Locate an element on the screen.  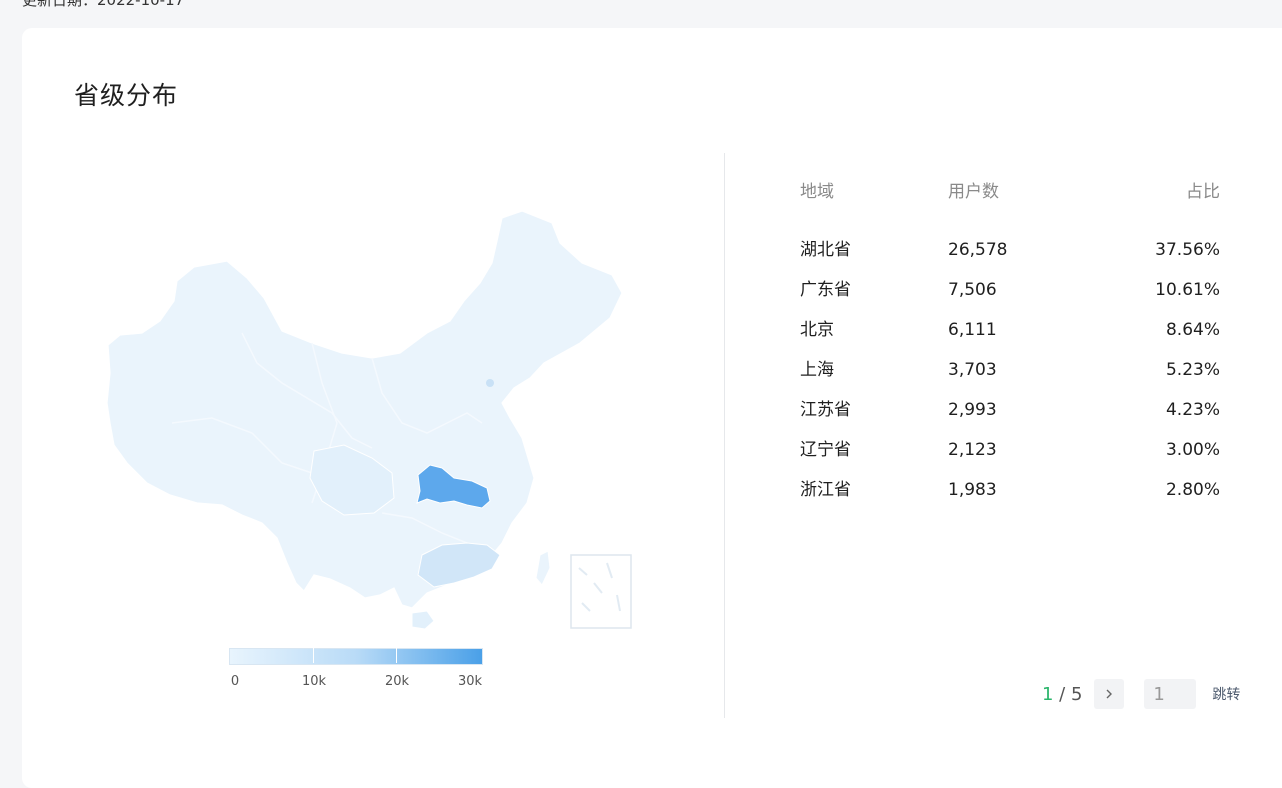
map-province-hainan is located at coordinates (423, 620).